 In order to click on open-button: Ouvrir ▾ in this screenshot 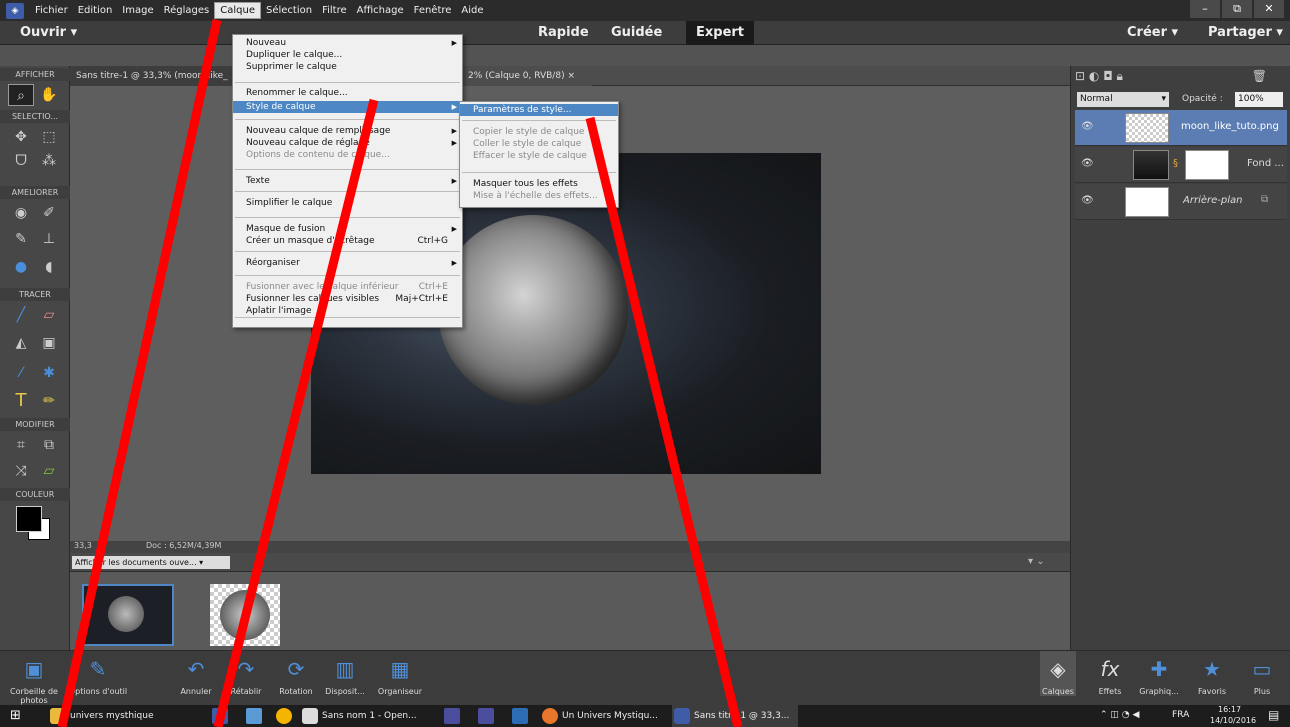, I will do `click(48, 33)`.